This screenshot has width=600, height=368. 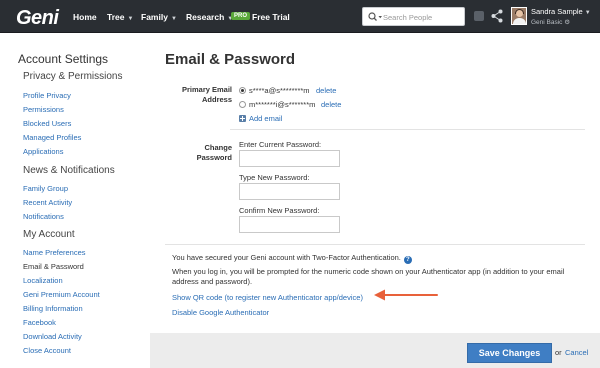 I want to click on sidebar-section-my-account: My Account, so click(x=49, y=234).